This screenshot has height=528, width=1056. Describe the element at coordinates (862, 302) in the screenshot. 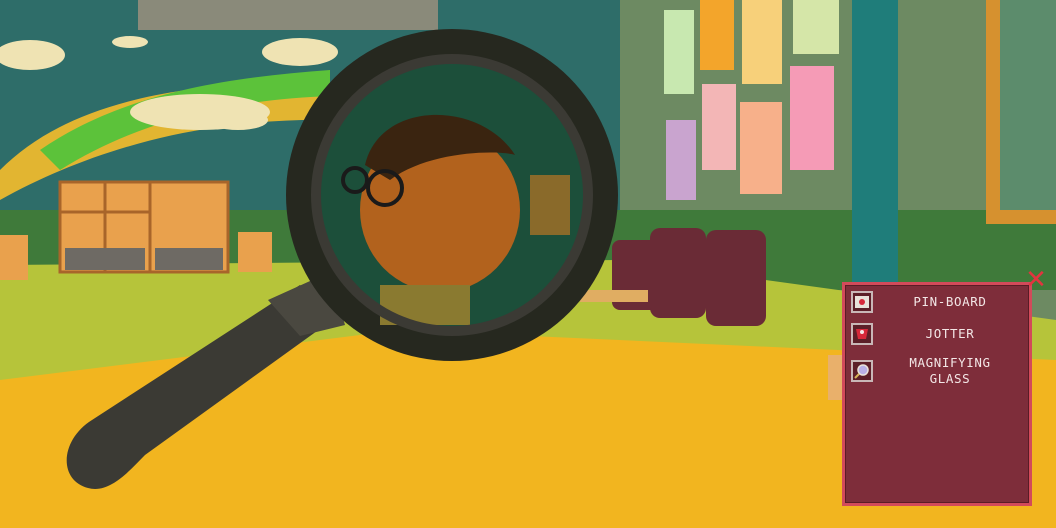

I see `pin-board-icon` at that location.